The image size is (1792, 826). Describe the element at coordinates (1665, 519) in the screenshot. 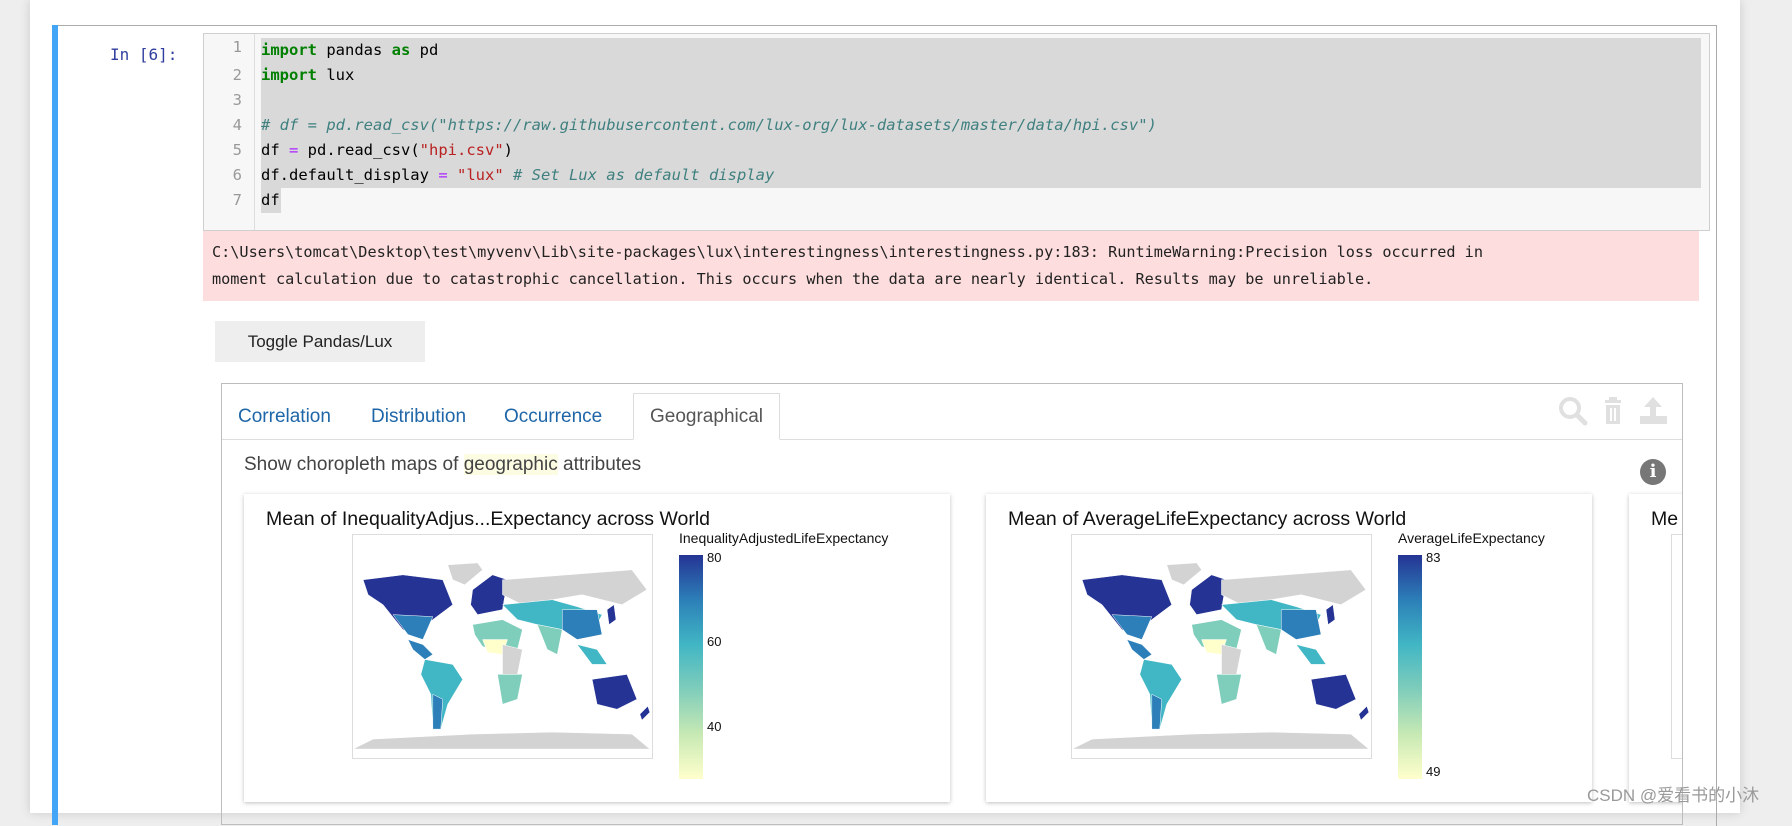

I see `chart-title: Me` at that location.